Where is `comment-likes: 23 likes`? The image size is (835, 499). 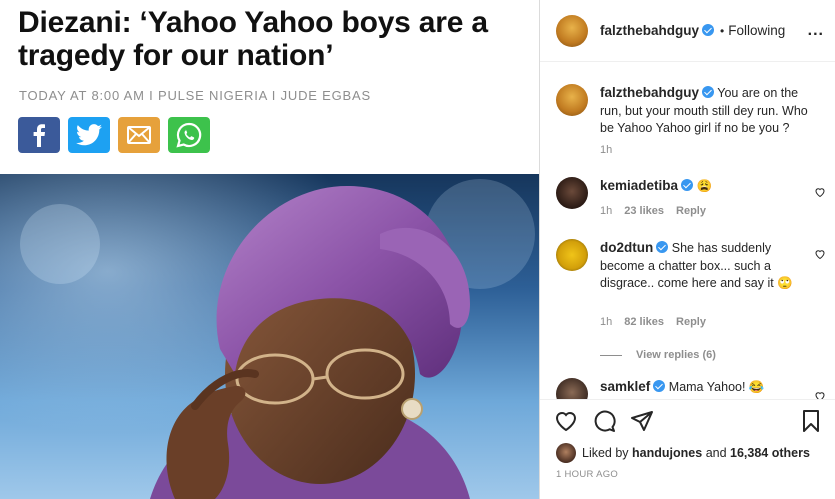 comment-likes: 23 likes is located at coordinates (644, 211).